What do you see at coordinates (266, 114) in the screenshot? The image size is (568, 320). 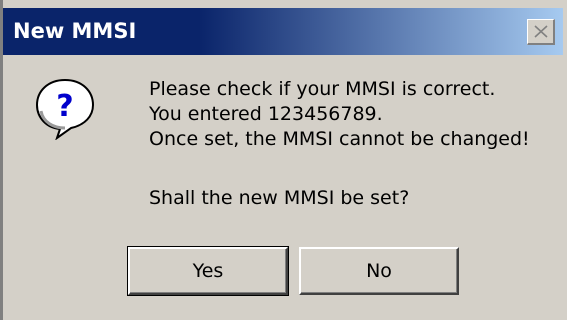 I see `message-line: You entered 123456789.` at bounding box center [266, 114].